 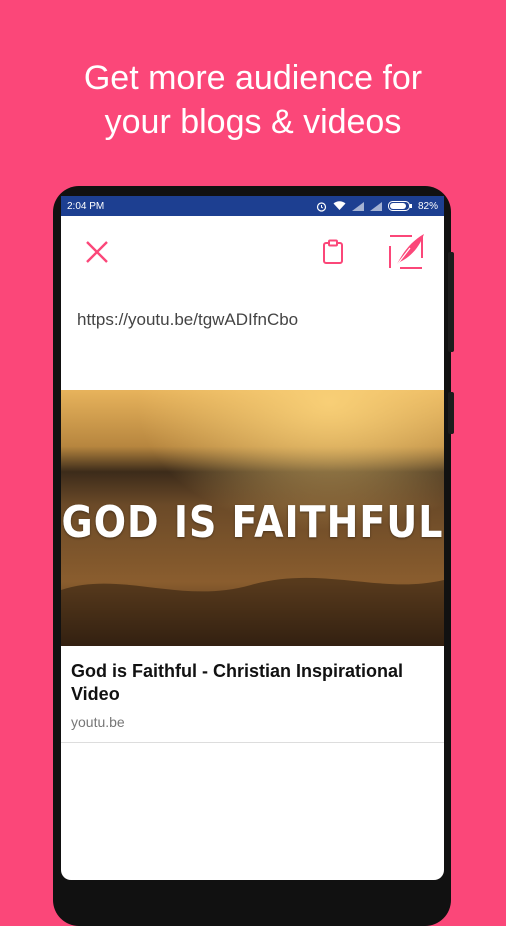 I want to click on url-field: https://youtu.be/tgwADIfnCbo, so click(x=187, y=320).